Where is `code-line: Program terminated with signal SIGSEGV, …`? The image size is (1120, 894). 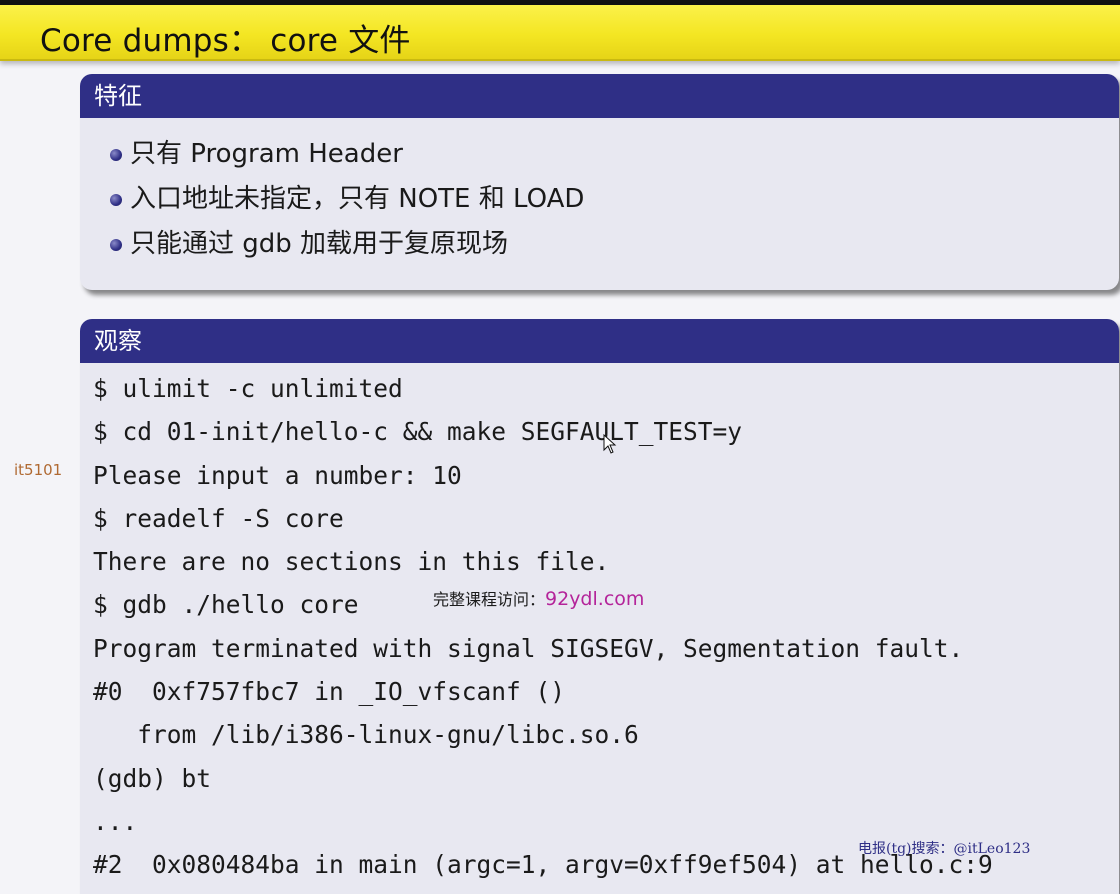 code-line: Program terminated with signal SIGSEGV, … is located at coordinates (528, 648).